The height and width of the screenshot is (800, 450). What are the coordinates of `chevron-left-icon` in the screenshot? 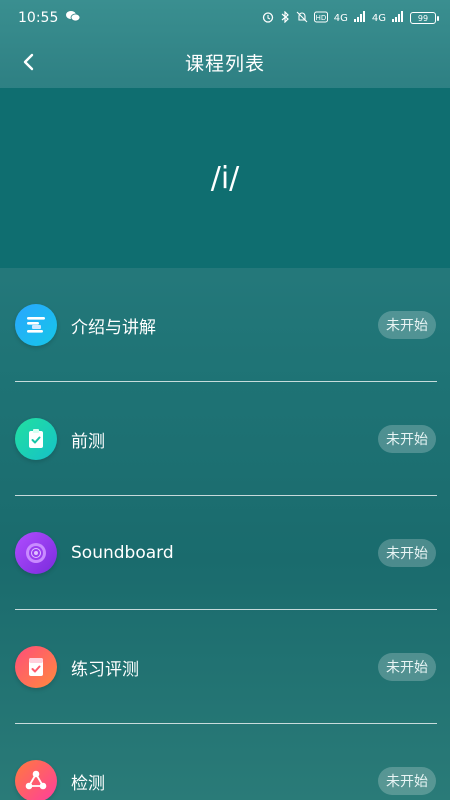 It's located at (28, 62).